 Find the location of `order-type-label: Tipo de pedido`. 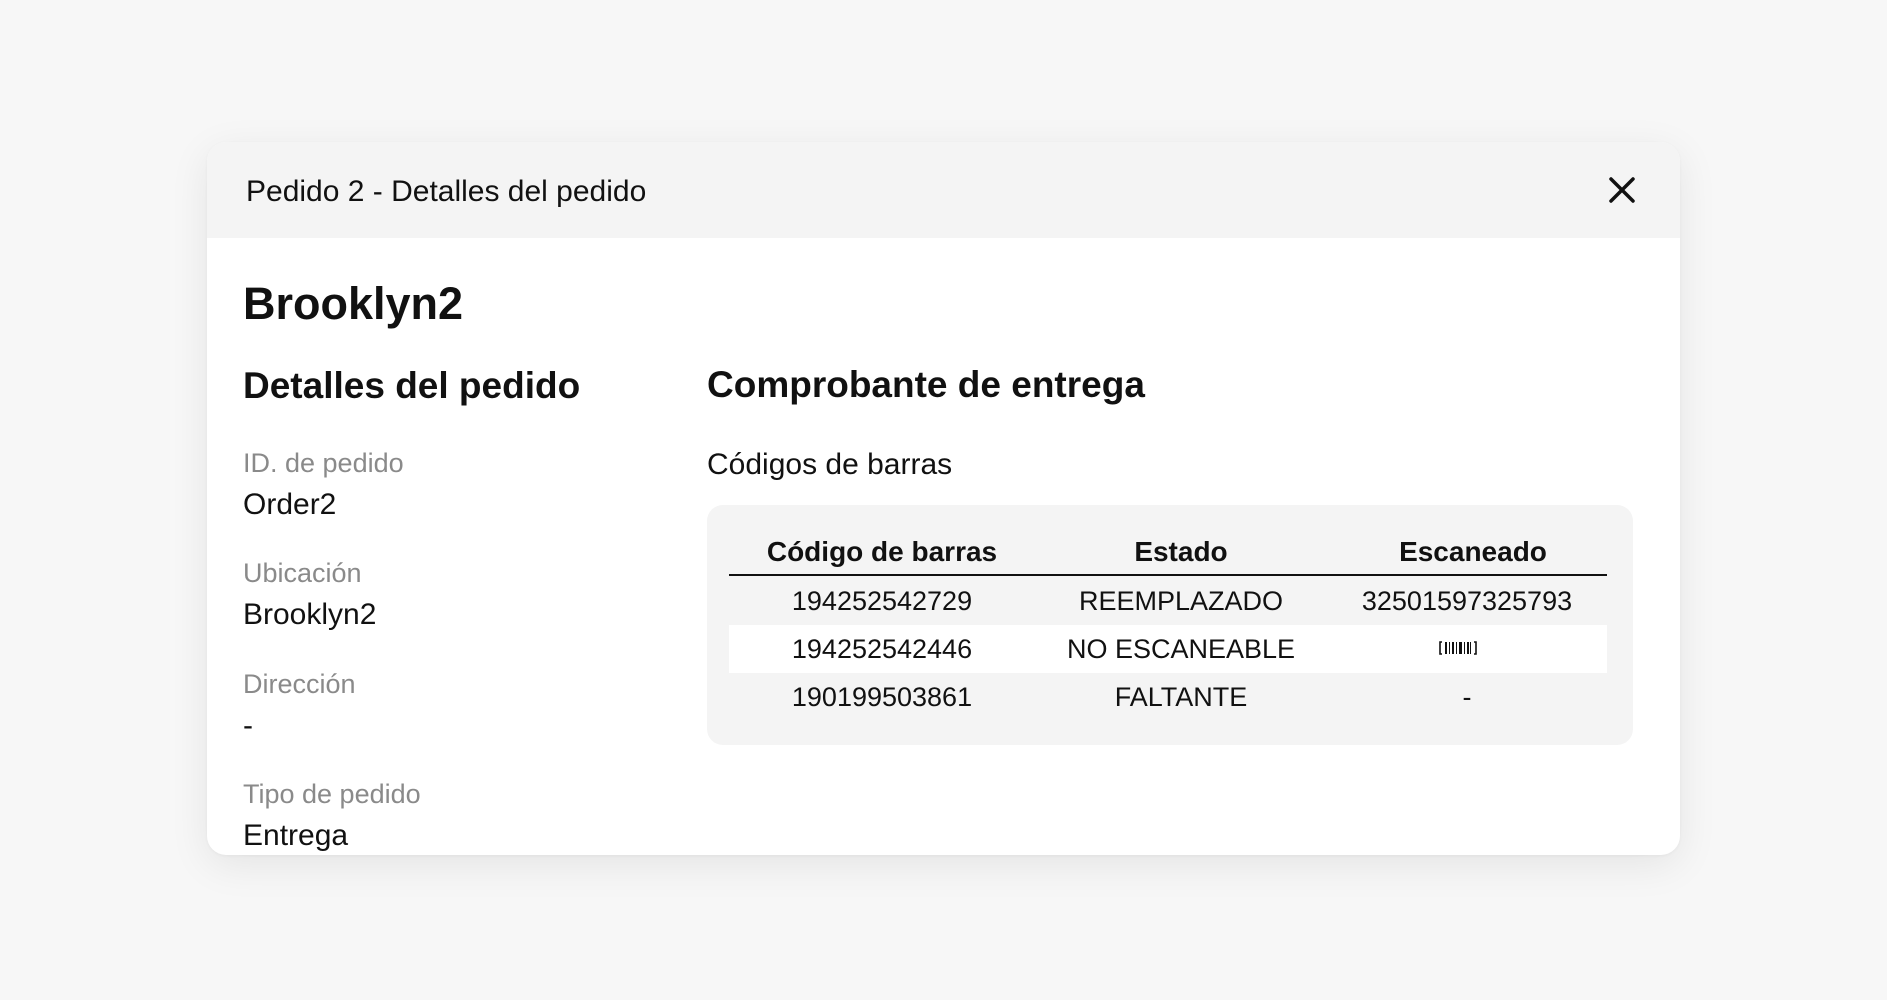

order-type-label: Tipo de pedido is located at coordinates (332, 794).